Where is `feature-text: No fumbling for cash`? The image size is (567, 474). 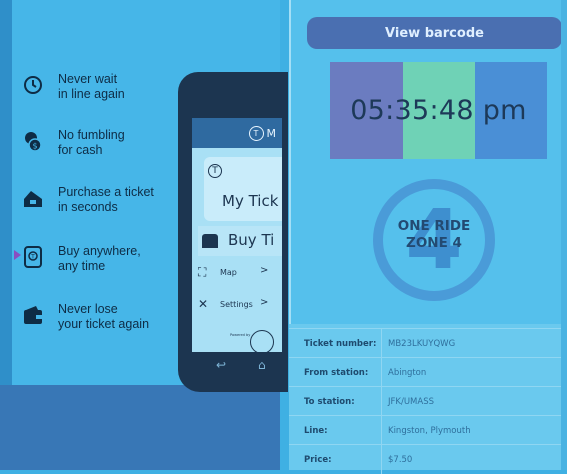 feature-text: No fumbling for cash is located at coordinates (91, 142).